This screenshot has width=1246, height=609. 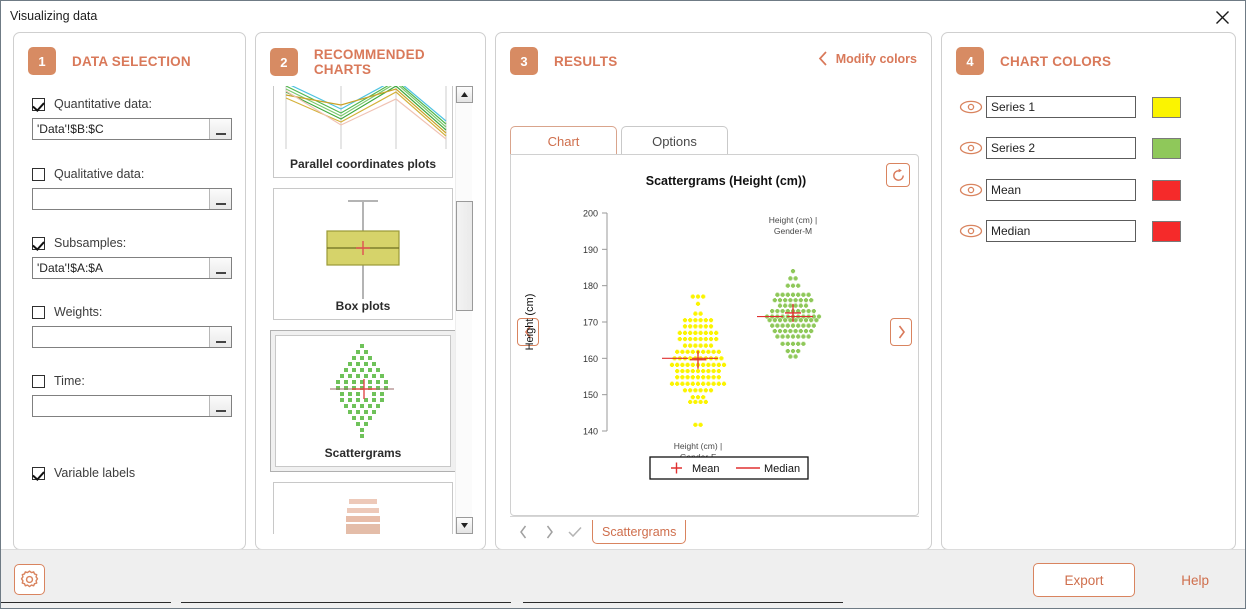 What do you see at coordinates (464, 94) in the screenshot?
I see `scroll-up-icon` at bounding box center [464, 94].